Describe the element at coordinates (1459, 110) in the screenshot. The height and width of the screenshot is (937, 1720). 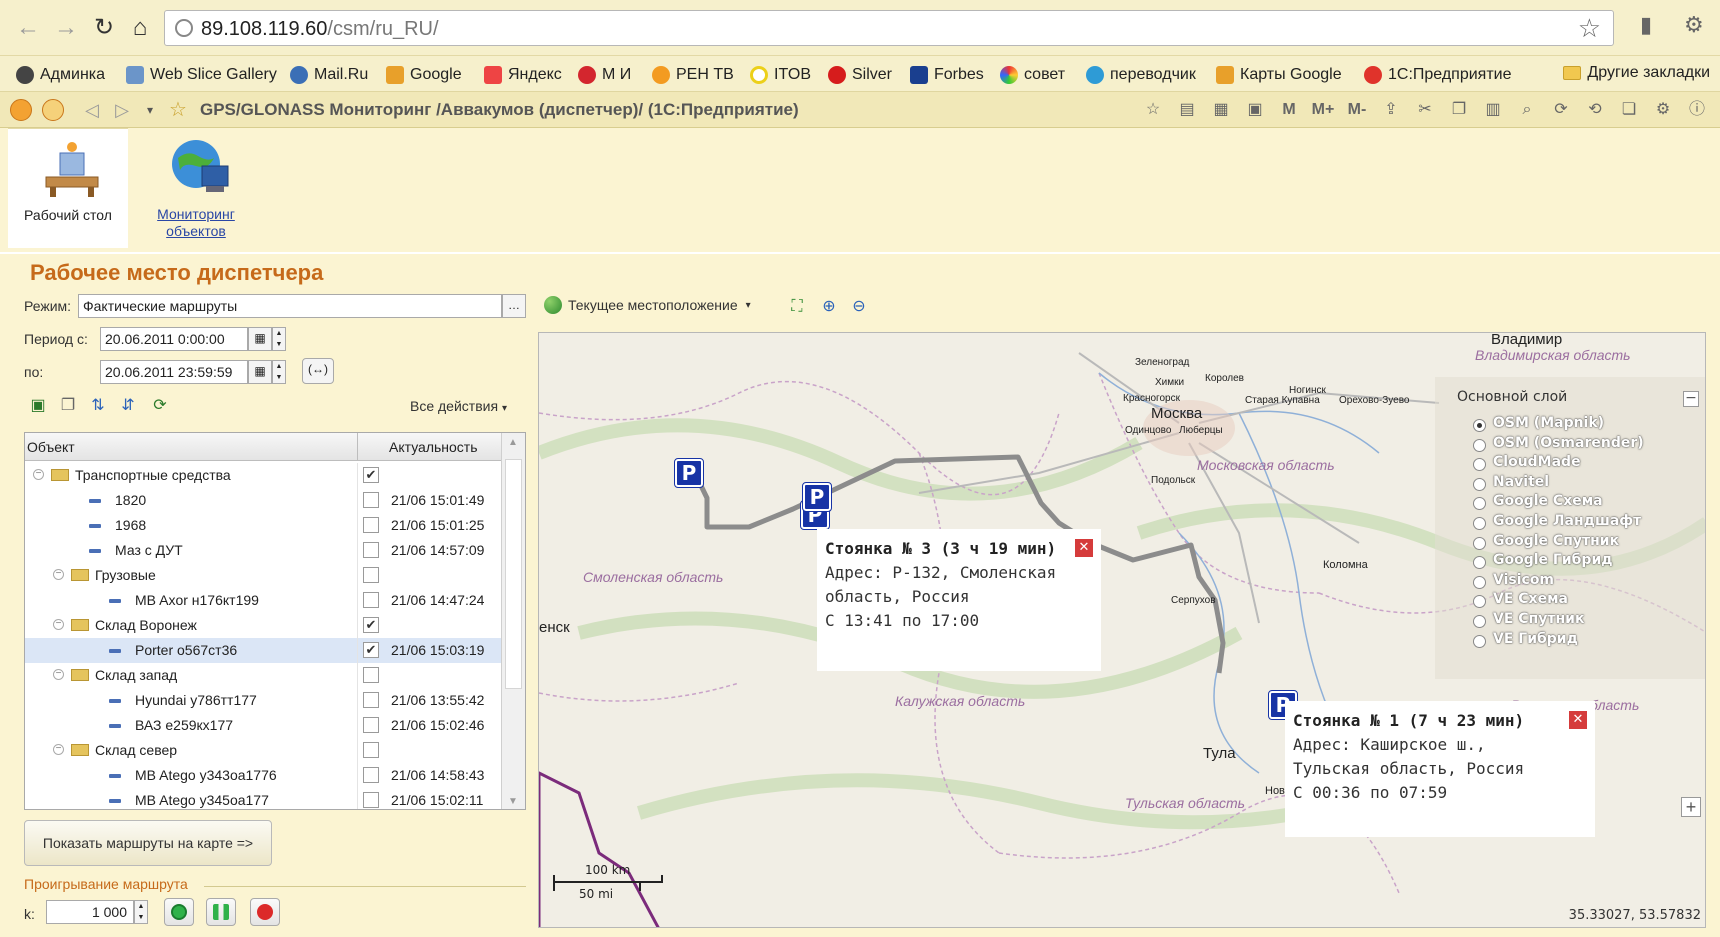
I see `copy-icon: ❐` at that location.